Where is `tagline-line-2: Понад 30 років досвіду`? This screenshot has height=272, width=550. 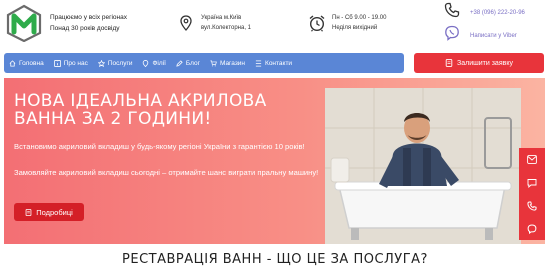
tagline-line-2: Понад 30 років досвіду is located at coordinates (85, 28).